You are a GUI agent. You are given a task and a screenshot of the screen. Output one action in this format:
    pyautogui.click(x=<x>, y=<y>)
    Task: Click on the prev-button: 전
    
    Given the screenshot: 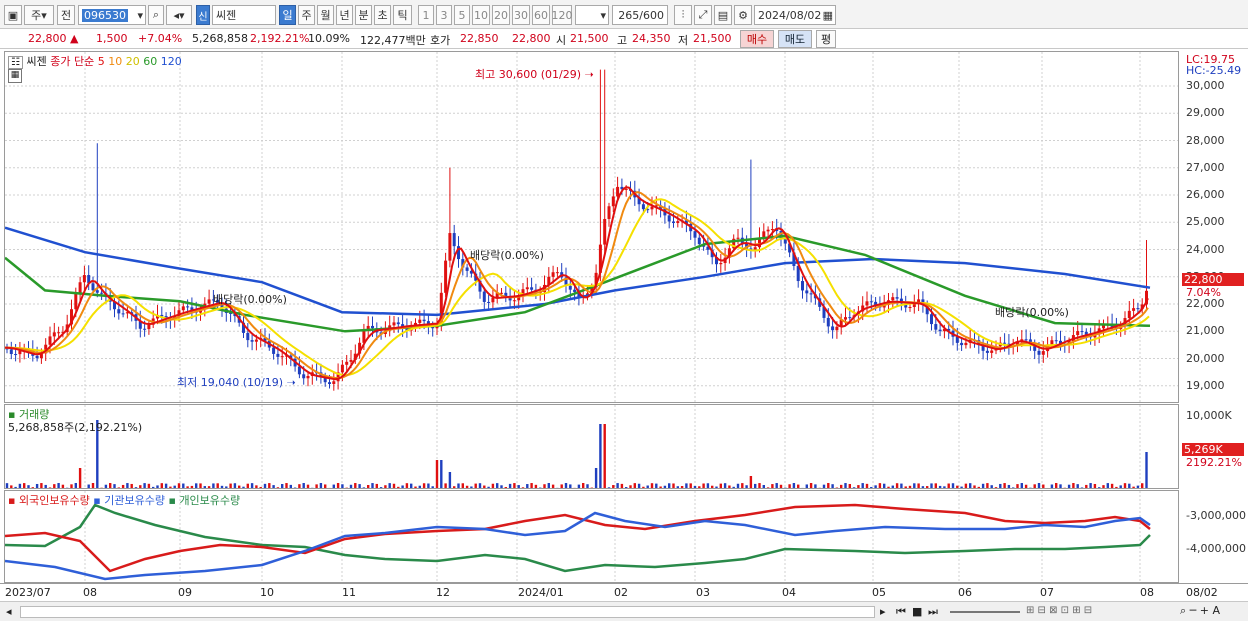 What is the action you would take?
    pyautogui.click(x=66, y=15)
    